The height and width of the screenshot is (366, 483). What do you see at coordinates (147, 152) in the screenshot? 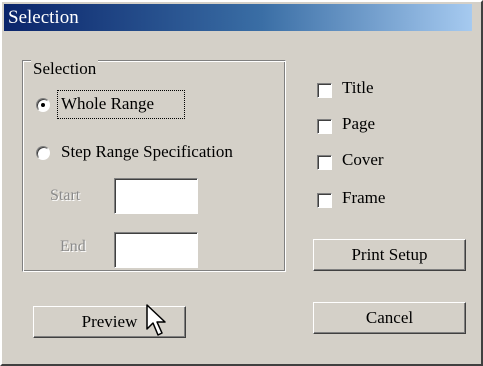
I see `step-range-label: Step Range Specification` at bounding box center [147, 152].